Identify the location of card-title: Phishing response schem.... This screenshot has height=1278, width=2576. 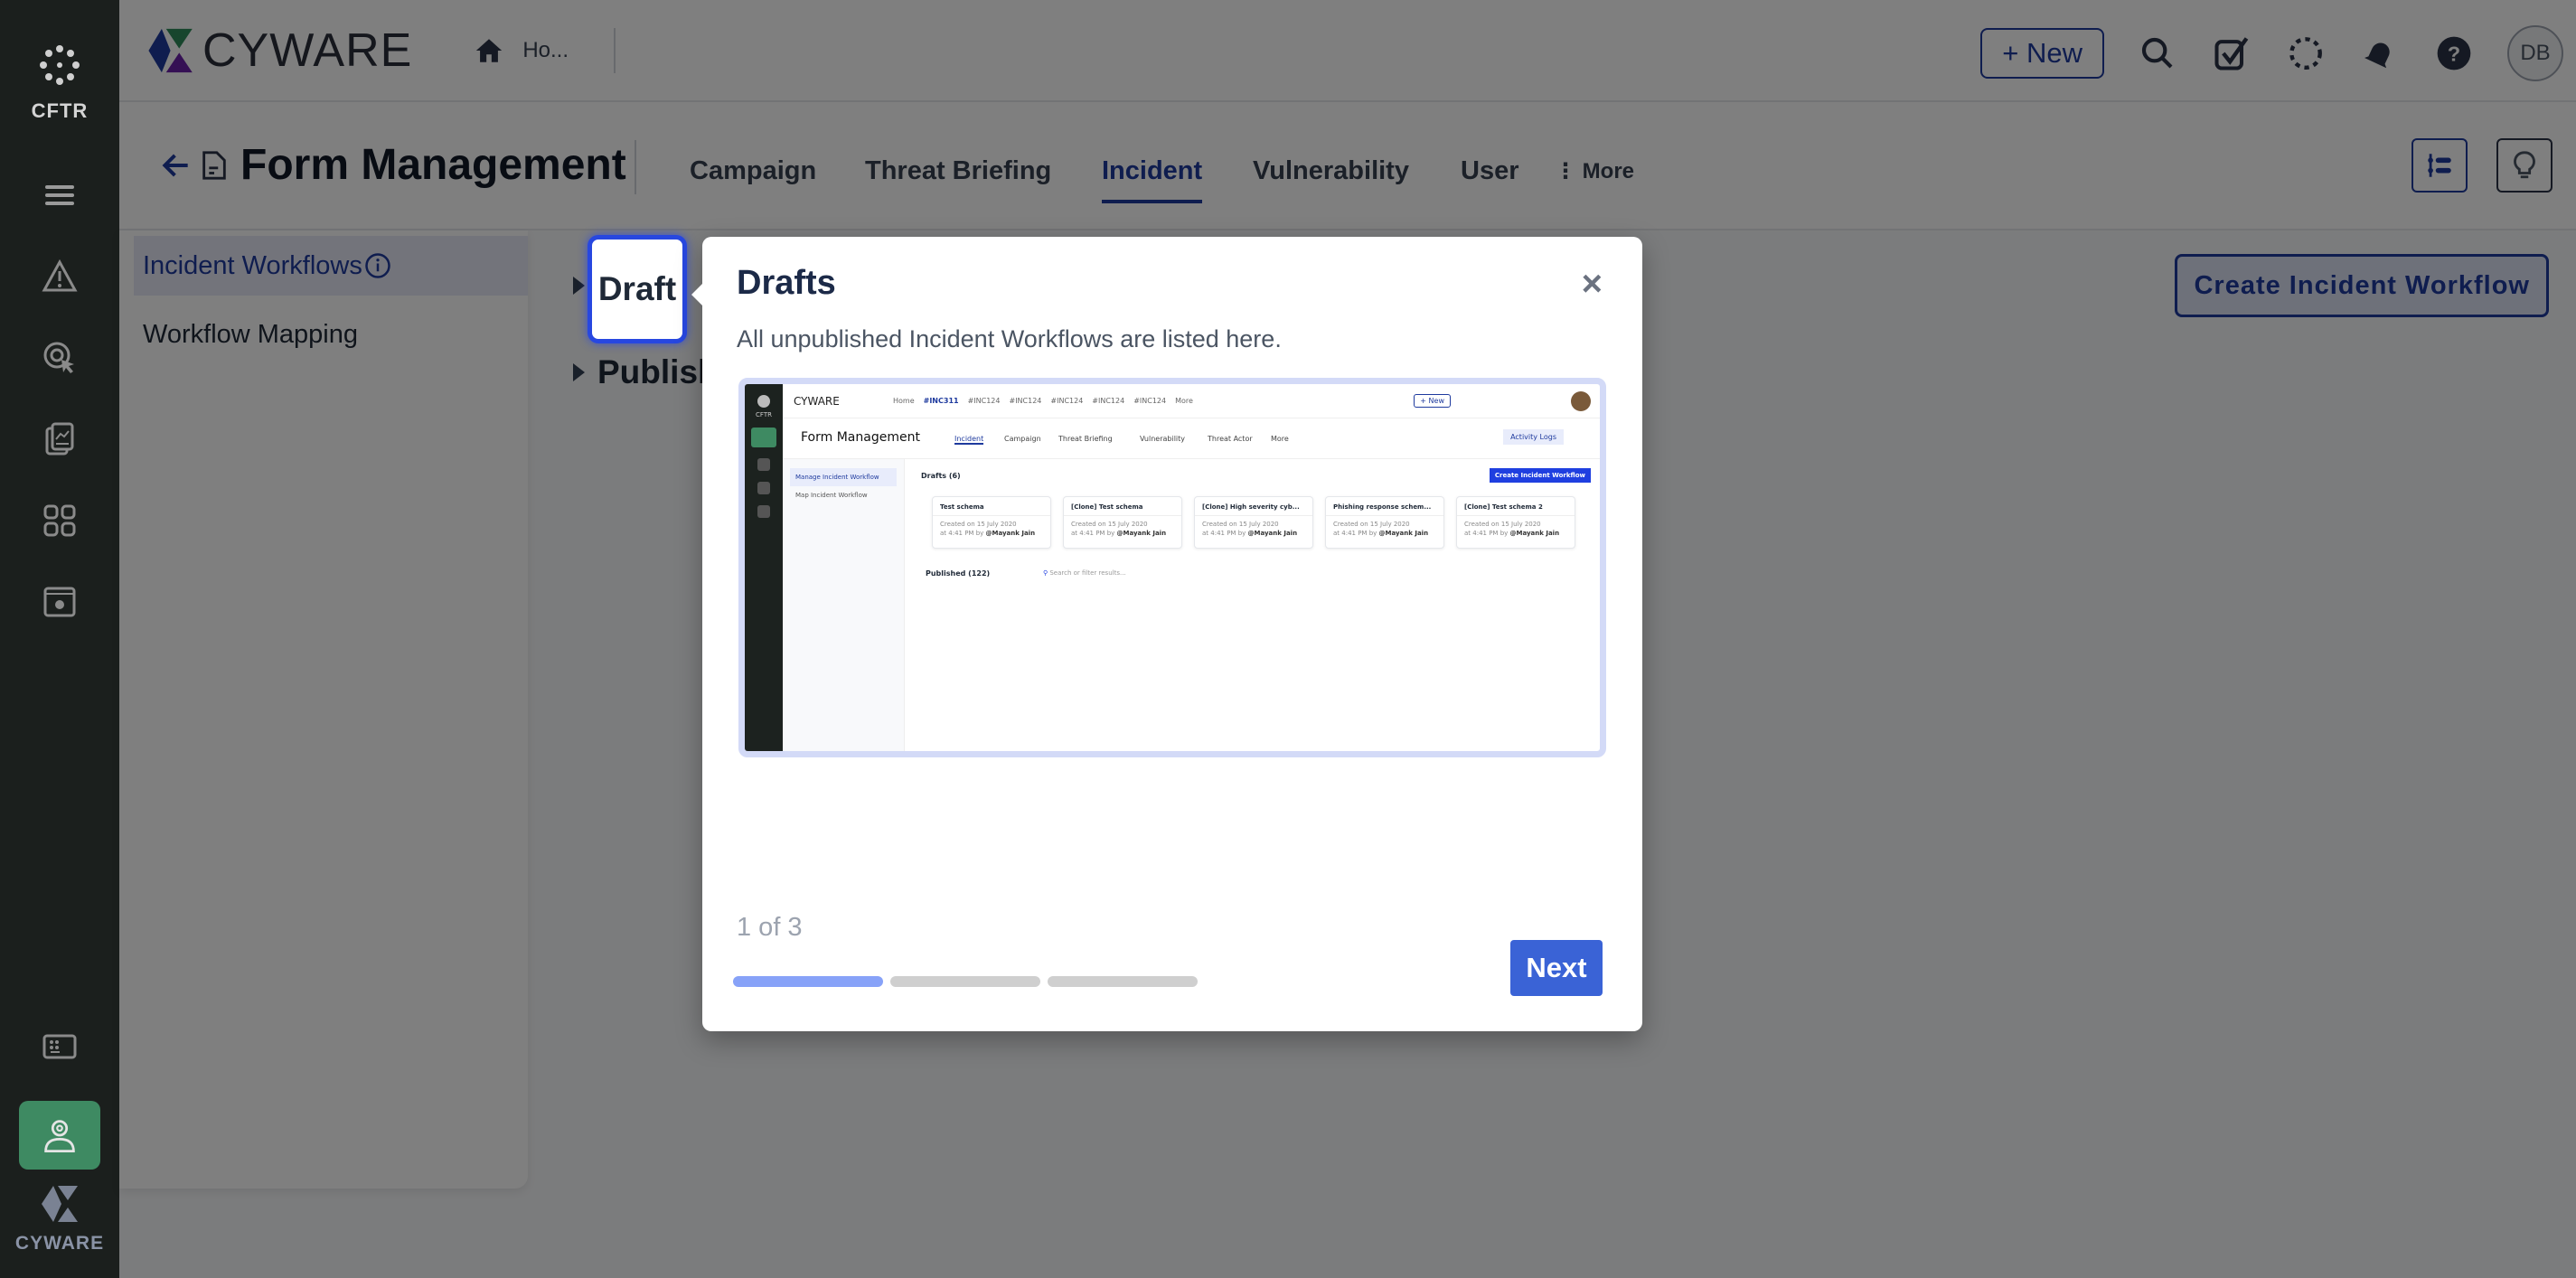
(1385, 506).